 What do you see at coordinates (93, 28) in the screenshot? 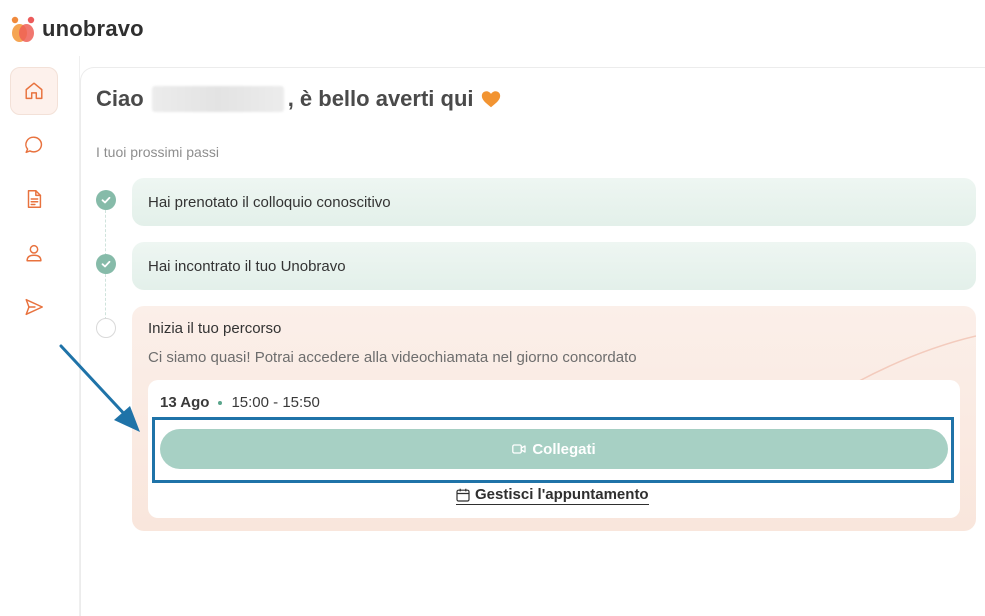
I see `brand-name: unobravo` at bounding box center [93, 28].